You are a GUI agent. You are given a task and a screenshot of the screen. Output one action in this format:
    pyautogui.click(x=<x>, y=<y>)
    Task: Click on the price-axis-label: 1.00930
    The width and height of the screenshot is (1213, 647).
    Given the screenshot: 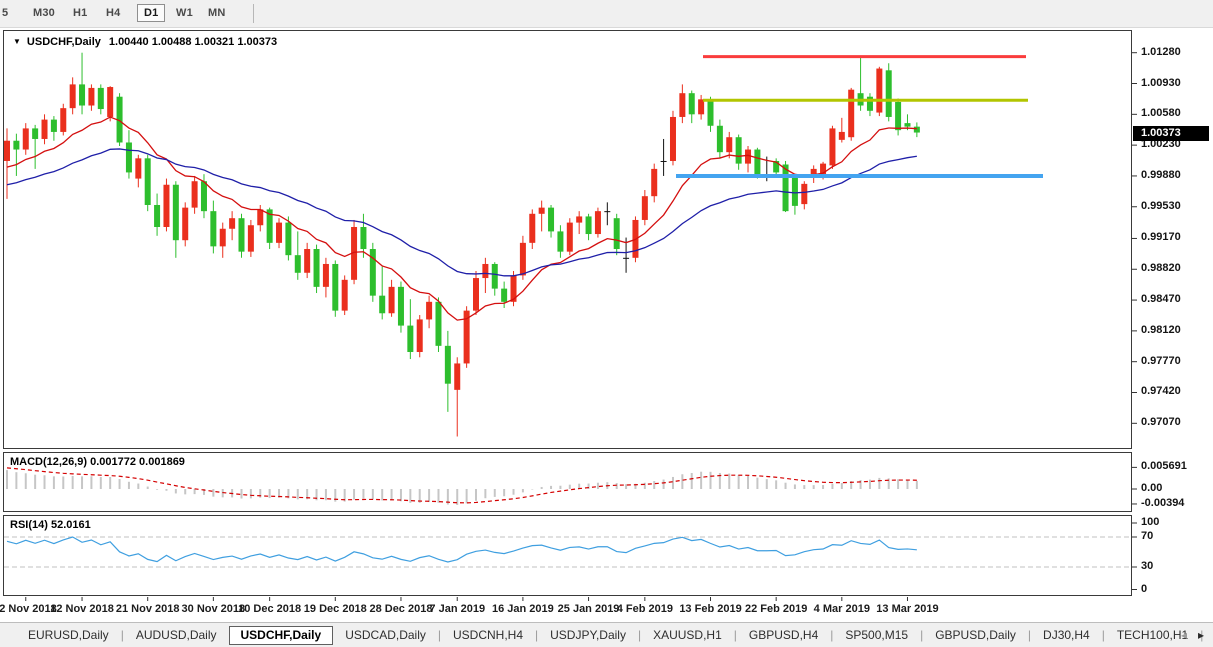 What is the action you would take?
    pyautogui.click(x=1161, y=82)
    